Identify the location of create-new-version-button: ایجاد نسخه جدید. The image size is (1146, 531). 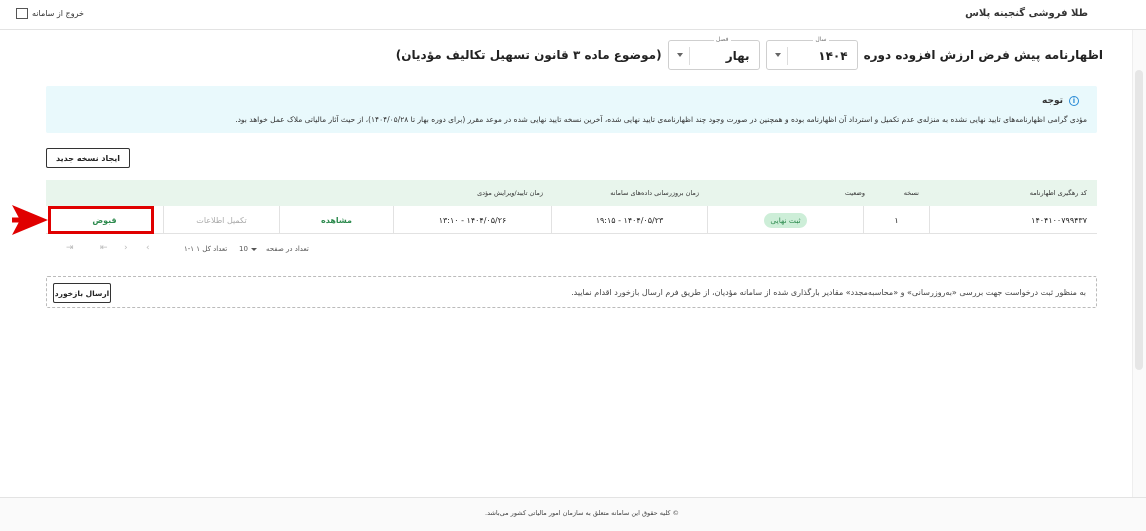
(88, 158).